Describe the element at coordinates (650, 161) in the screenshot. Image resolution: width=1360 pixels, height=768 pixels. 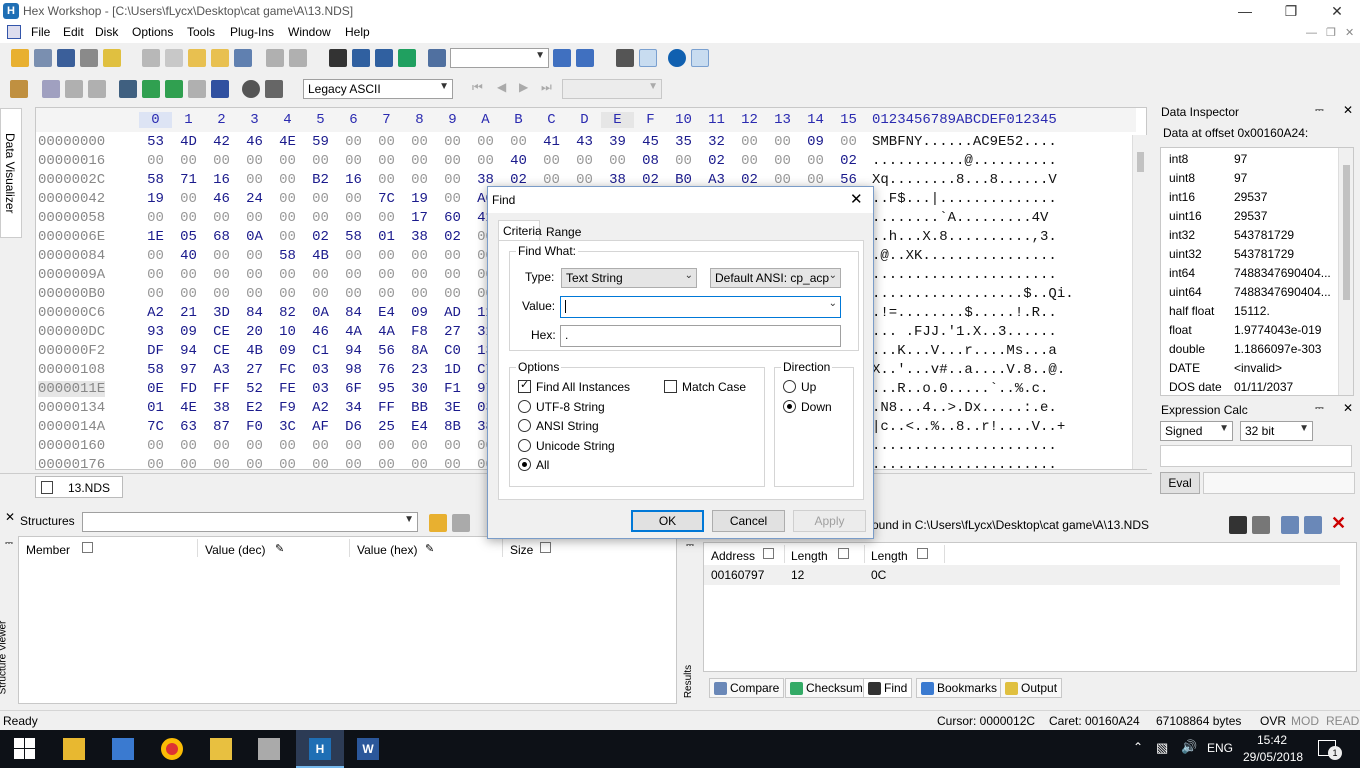
I see `hex-byte: 08` at that location.